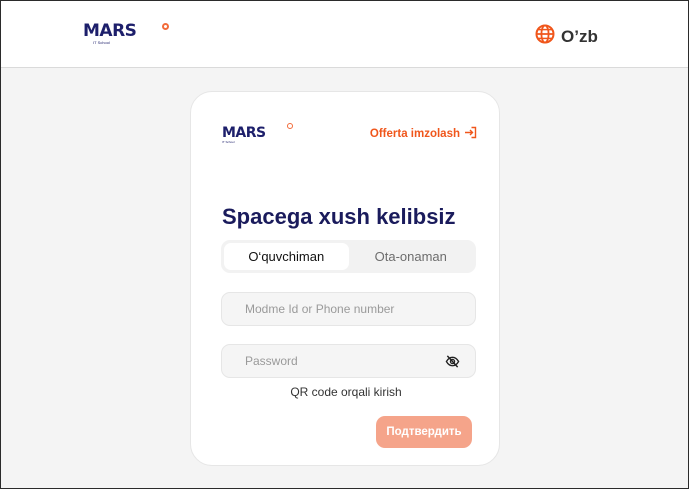  I want to click on eye-off-icon, so click(452, 361).